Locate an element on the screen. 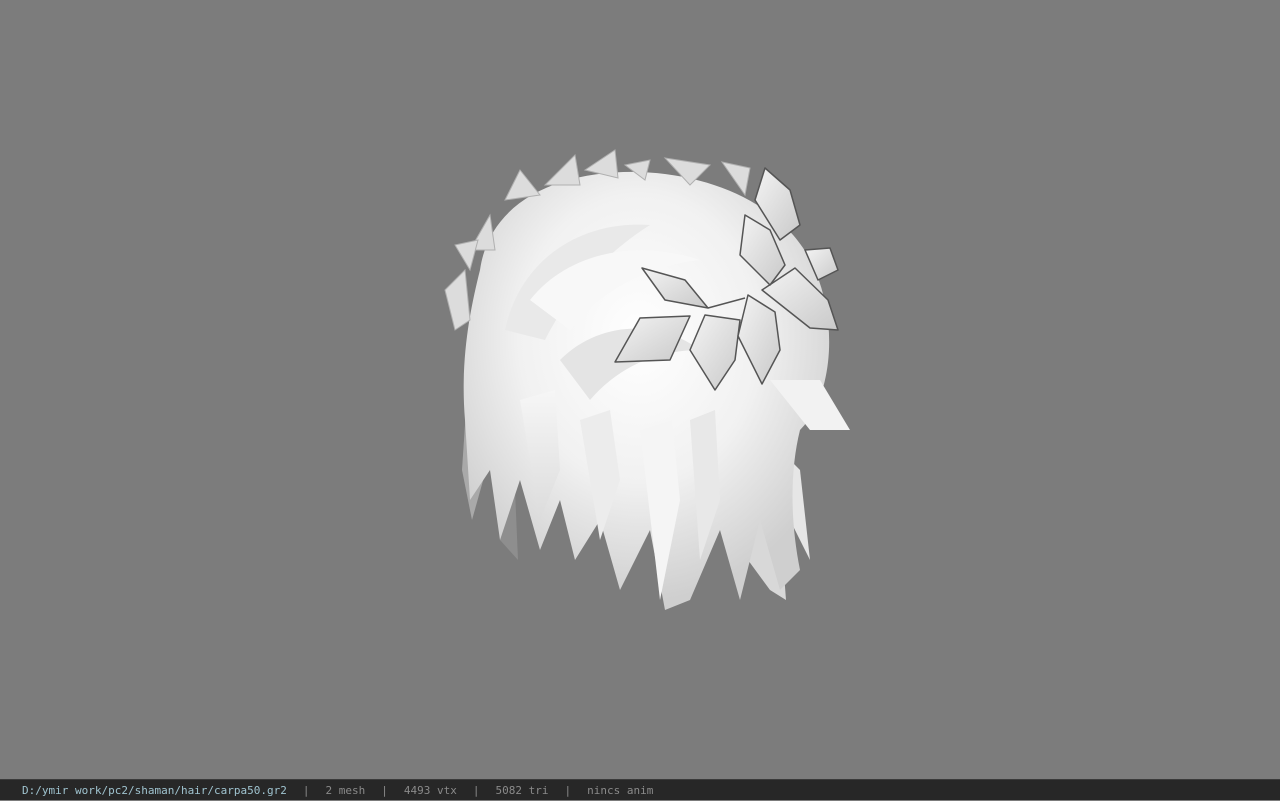  file-path: D:/ymir work/pc2/shaman/hair/carpa50.gr2 is located at coordinates (154, 790).